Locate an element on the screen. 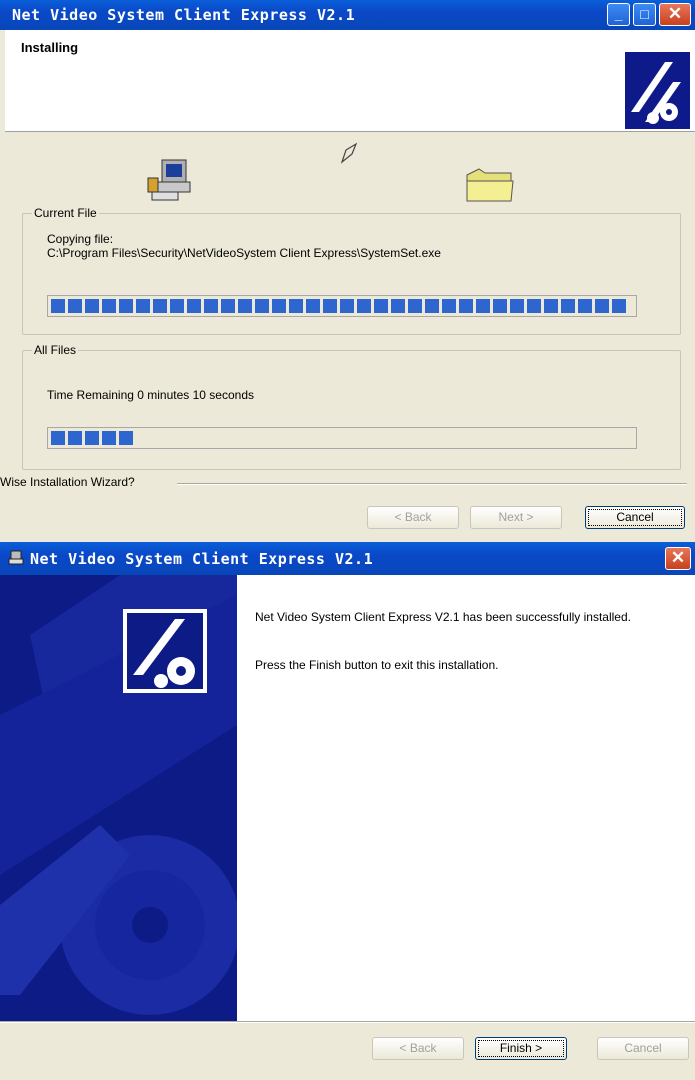 This screenshot has width=695, height=1080. title-bar: Net Video System Client Express V2.1 ✕ is located at coordinates (347, 558).